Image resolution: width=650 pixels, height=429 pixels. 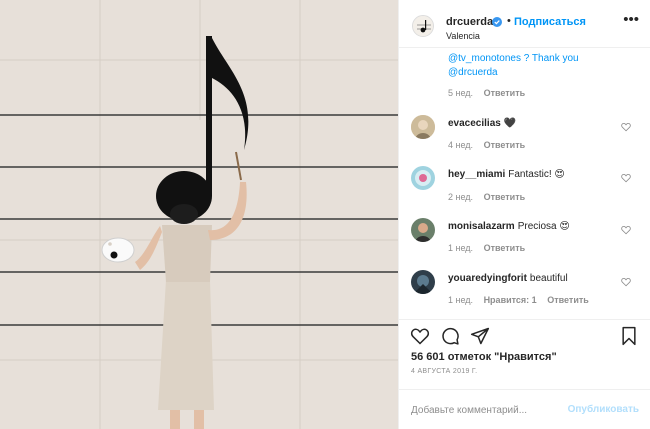 What do you see at coordinates (486, 410) in the screenshot?
I see `comment-input` at bounding box center [486, 410].